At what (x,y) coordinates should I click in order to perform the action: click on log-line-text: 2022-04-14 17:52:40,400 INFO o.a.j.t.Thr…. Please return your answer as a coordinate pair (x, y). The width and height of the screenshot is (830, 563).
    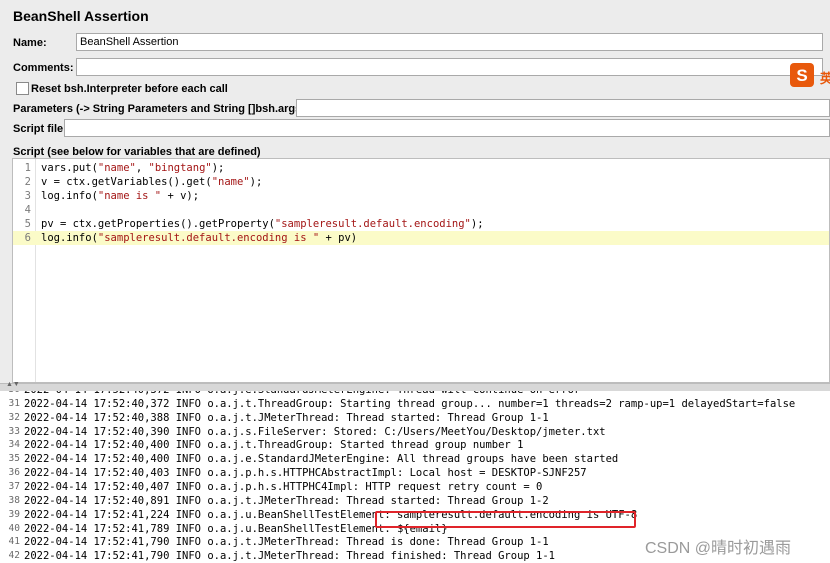
    Looking at the image, I should click on (274, 445).